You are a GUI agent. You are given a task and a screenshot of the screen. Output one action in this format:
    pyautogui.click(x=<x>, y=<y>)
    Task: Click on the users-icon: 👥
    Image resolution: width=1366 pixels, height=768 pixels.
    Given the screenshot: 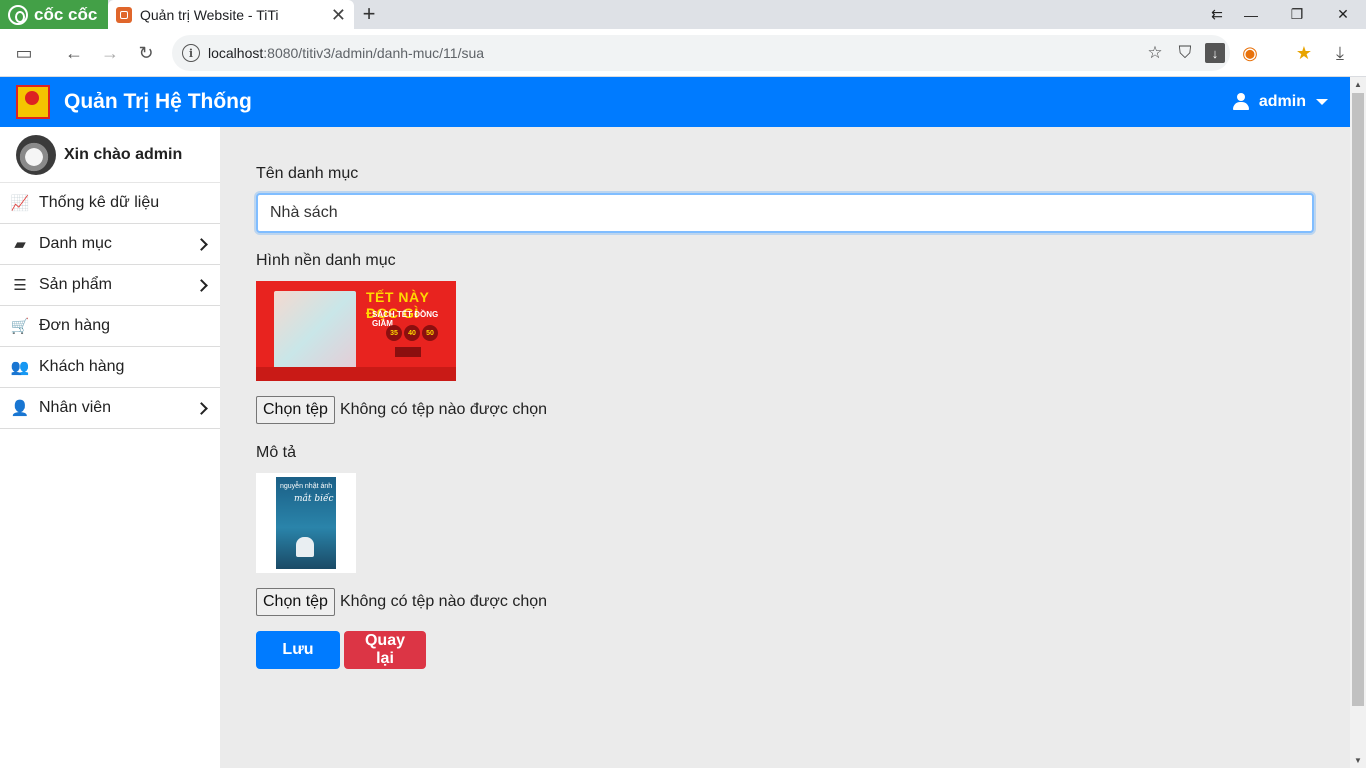 What is the action you would take?
    pyautogui.click(x=20, y=367)
    